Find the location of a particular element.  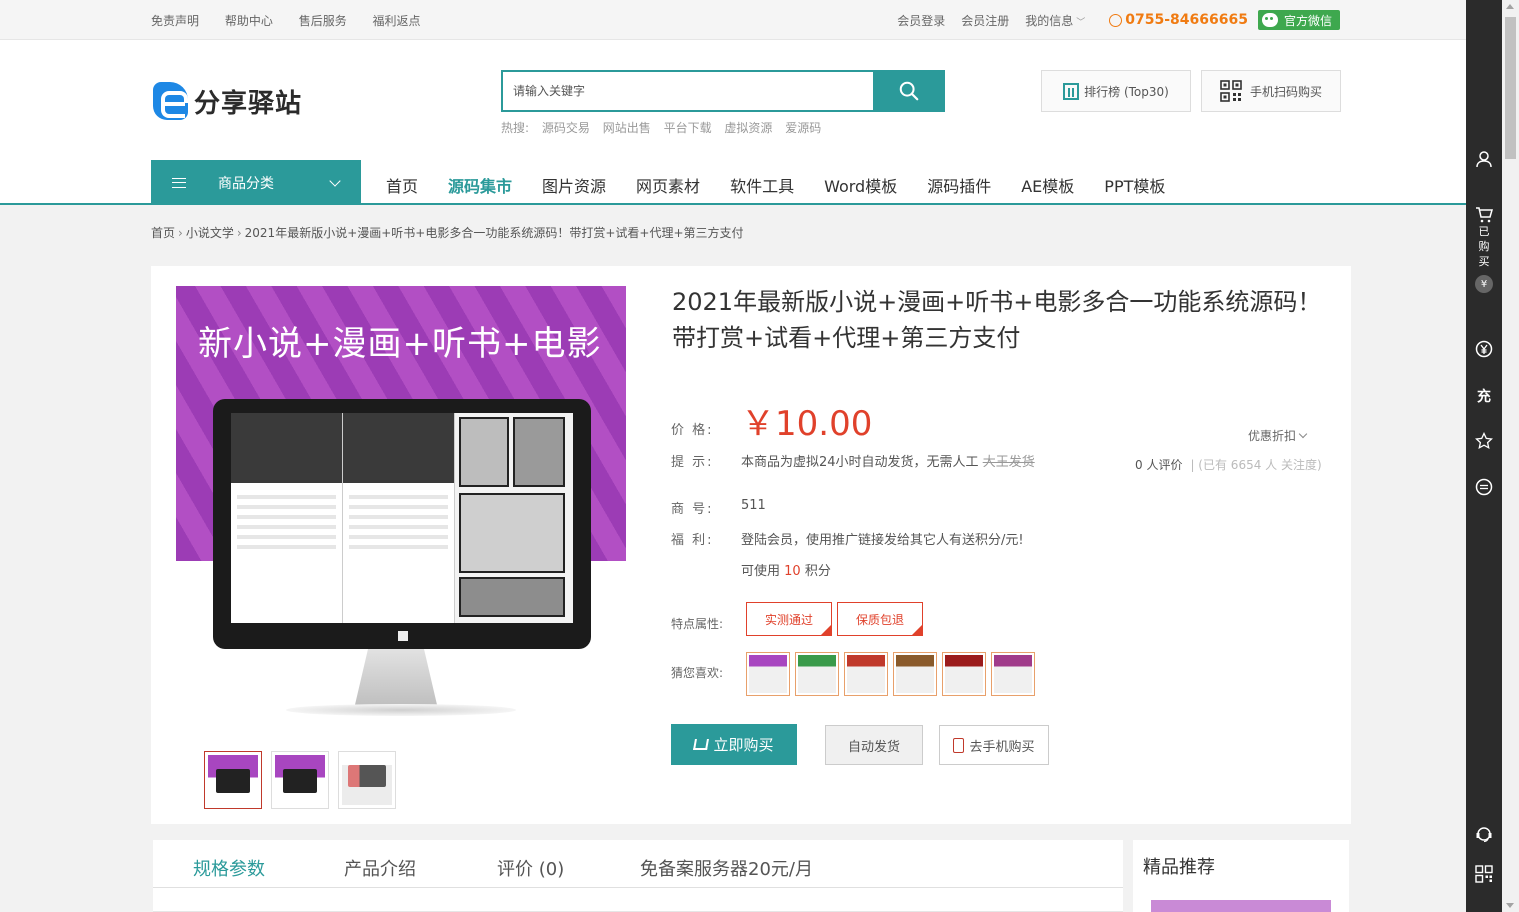

yen-circle-icon is located at coordinates (1484, 349).